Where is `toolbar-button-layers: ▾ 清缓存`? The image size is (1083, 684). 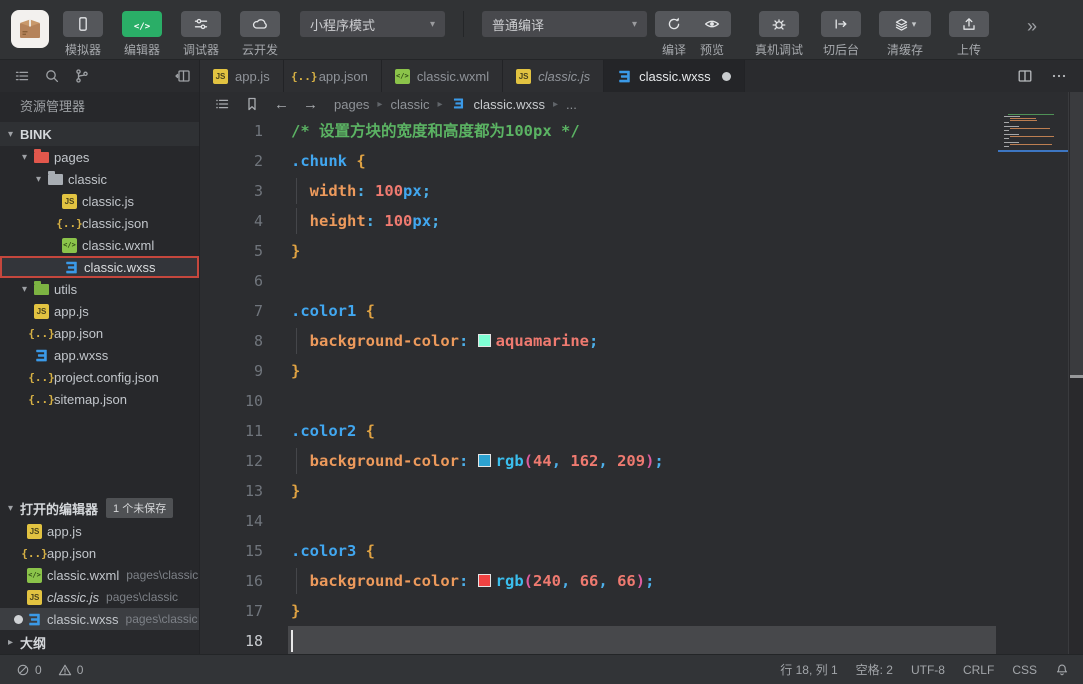
toolbar-button-layers: ▾ 清缓存 is located at coordinates (905, 34).